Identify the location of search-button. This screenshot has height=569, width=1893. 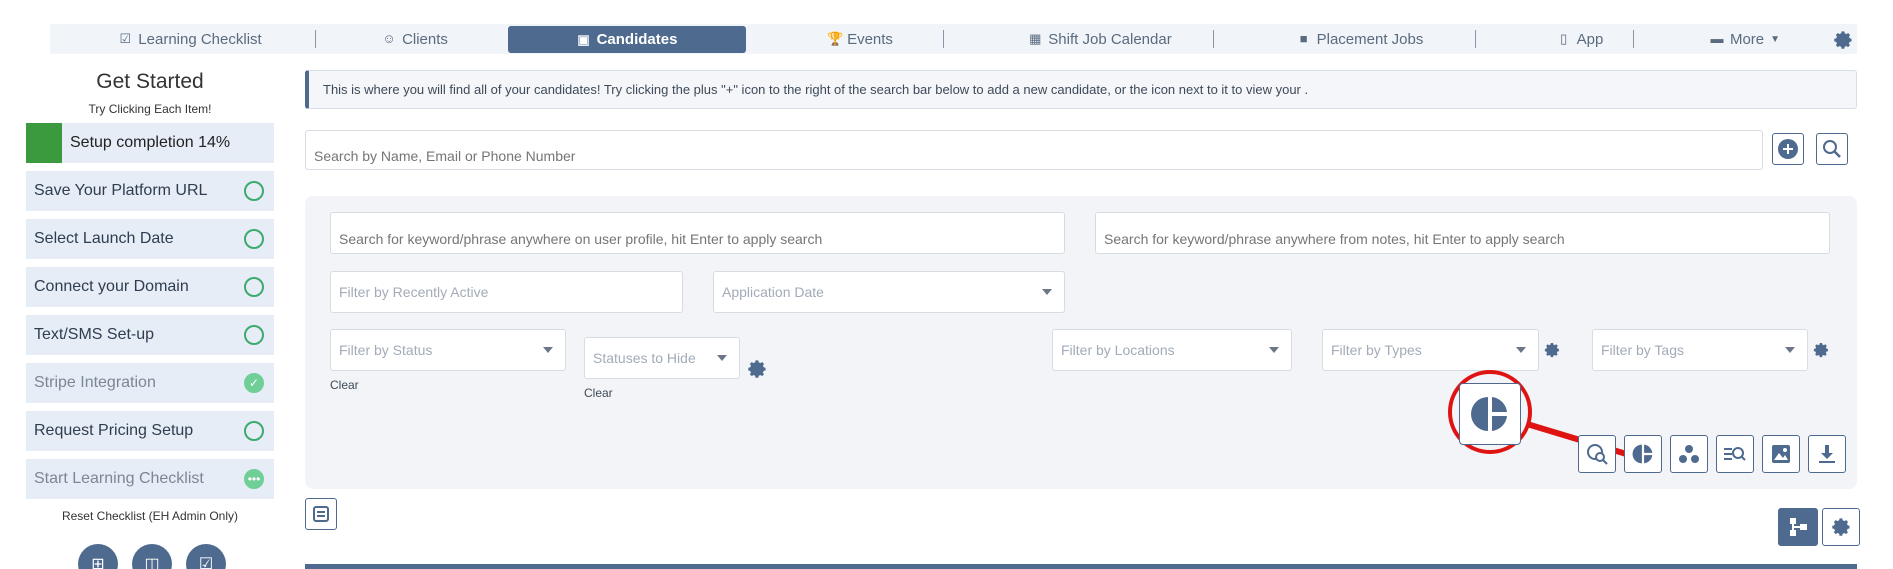
(1832, 149).